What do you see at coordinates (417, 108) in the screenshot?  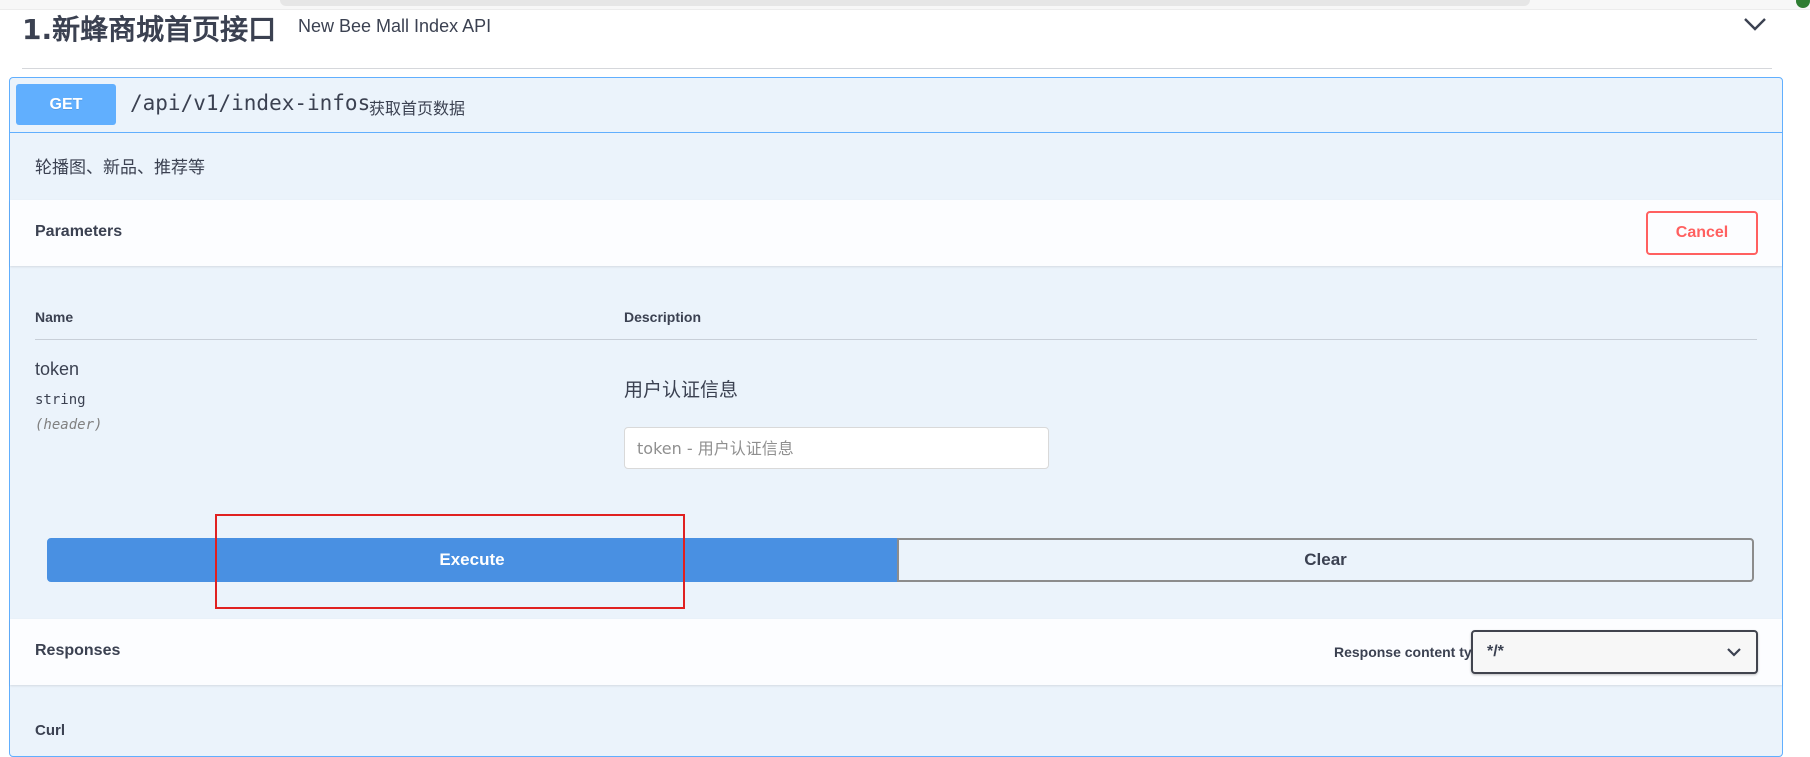 I see `operation-summary-description: 获取首页数据` at bounding box center [417, 108].